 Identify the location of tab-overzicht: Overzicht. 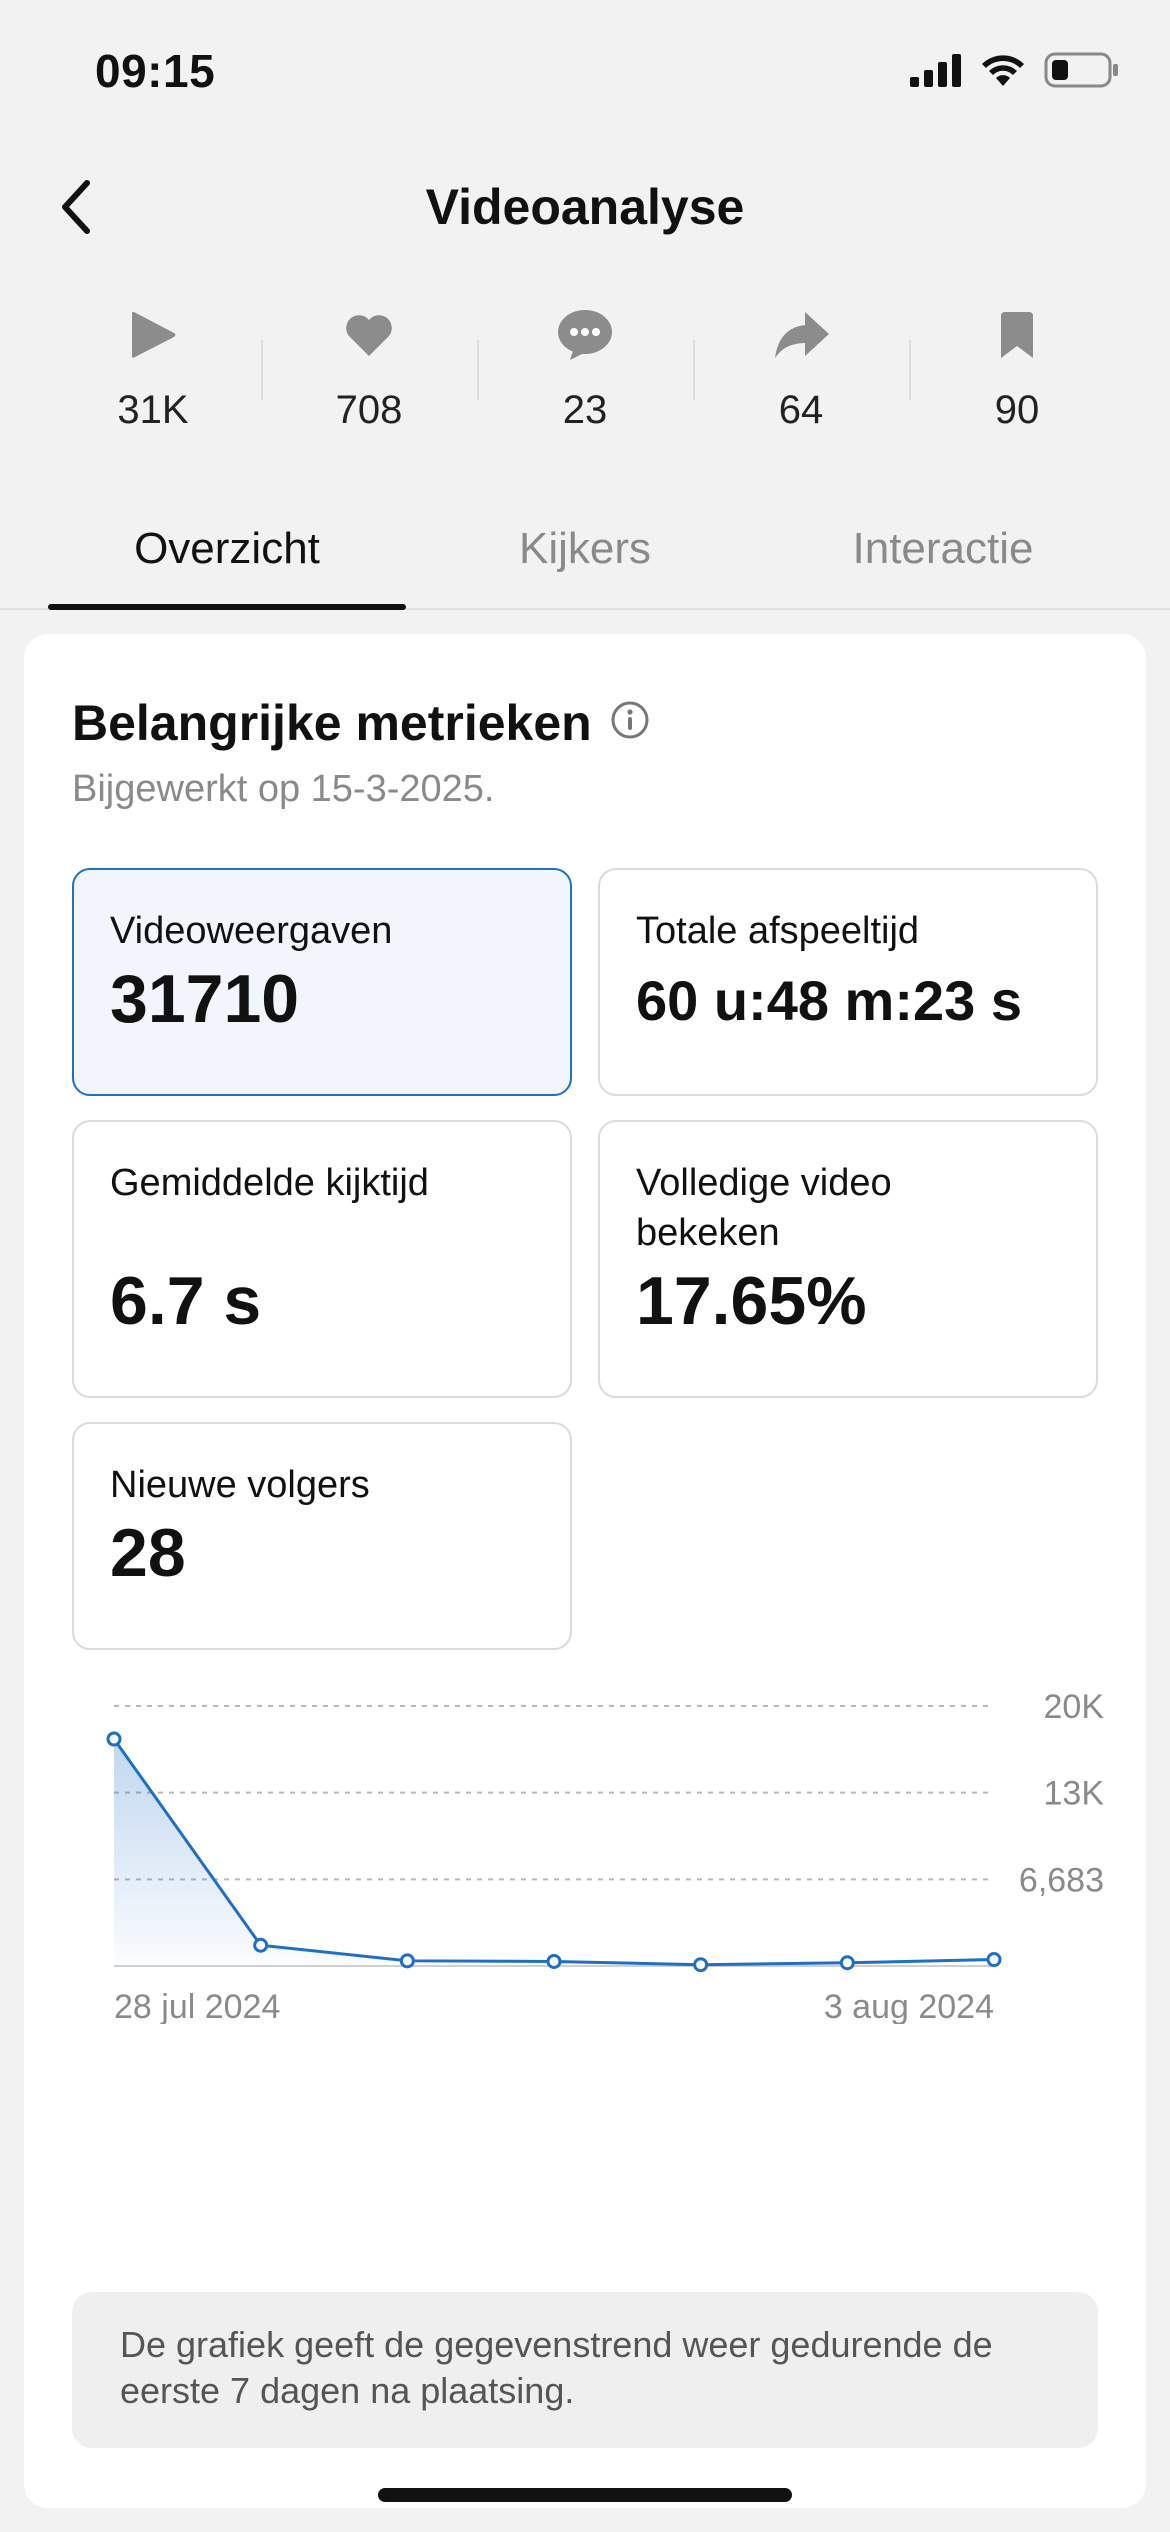
(227, 560).